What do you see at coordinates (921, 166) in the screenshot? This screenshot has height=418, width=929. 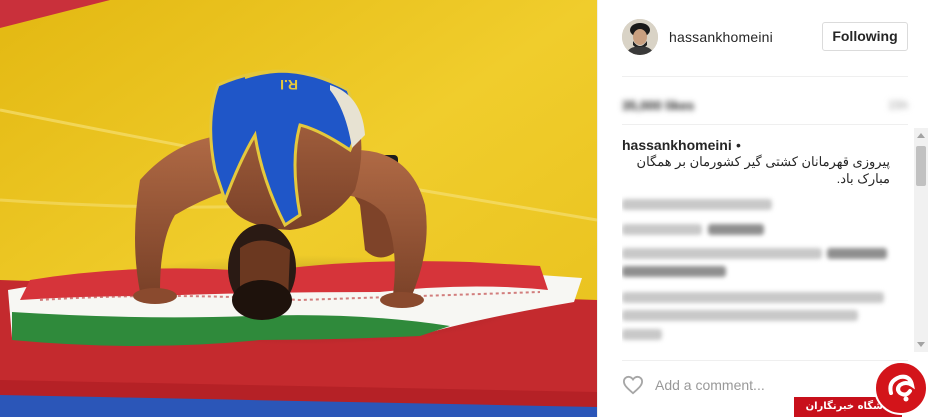 I see `scroll-thumb` at bounding box center [921, 166].